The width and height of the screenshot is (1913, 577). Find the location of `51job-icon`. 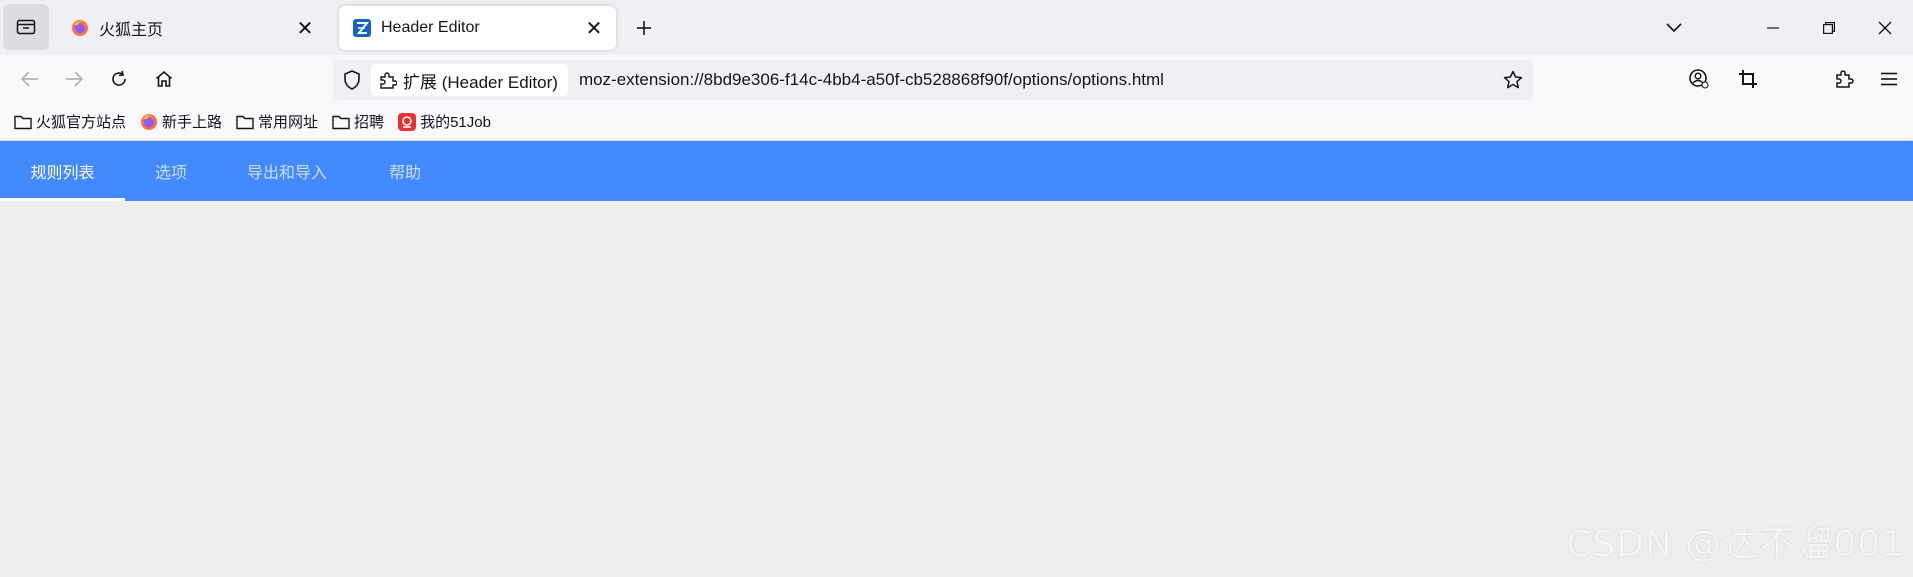

51job-icon is located at coordinates (407, 121).